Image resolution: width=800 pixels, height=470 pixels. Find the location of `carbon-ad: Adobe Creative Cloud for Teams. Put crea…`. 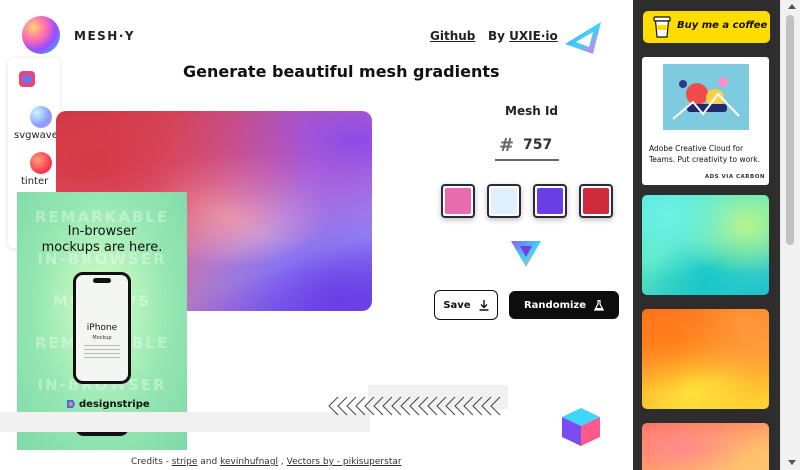

carbon-ad: Adobe Creative Cloud for Teams. Put crea… is located at coordinates (705, 121).